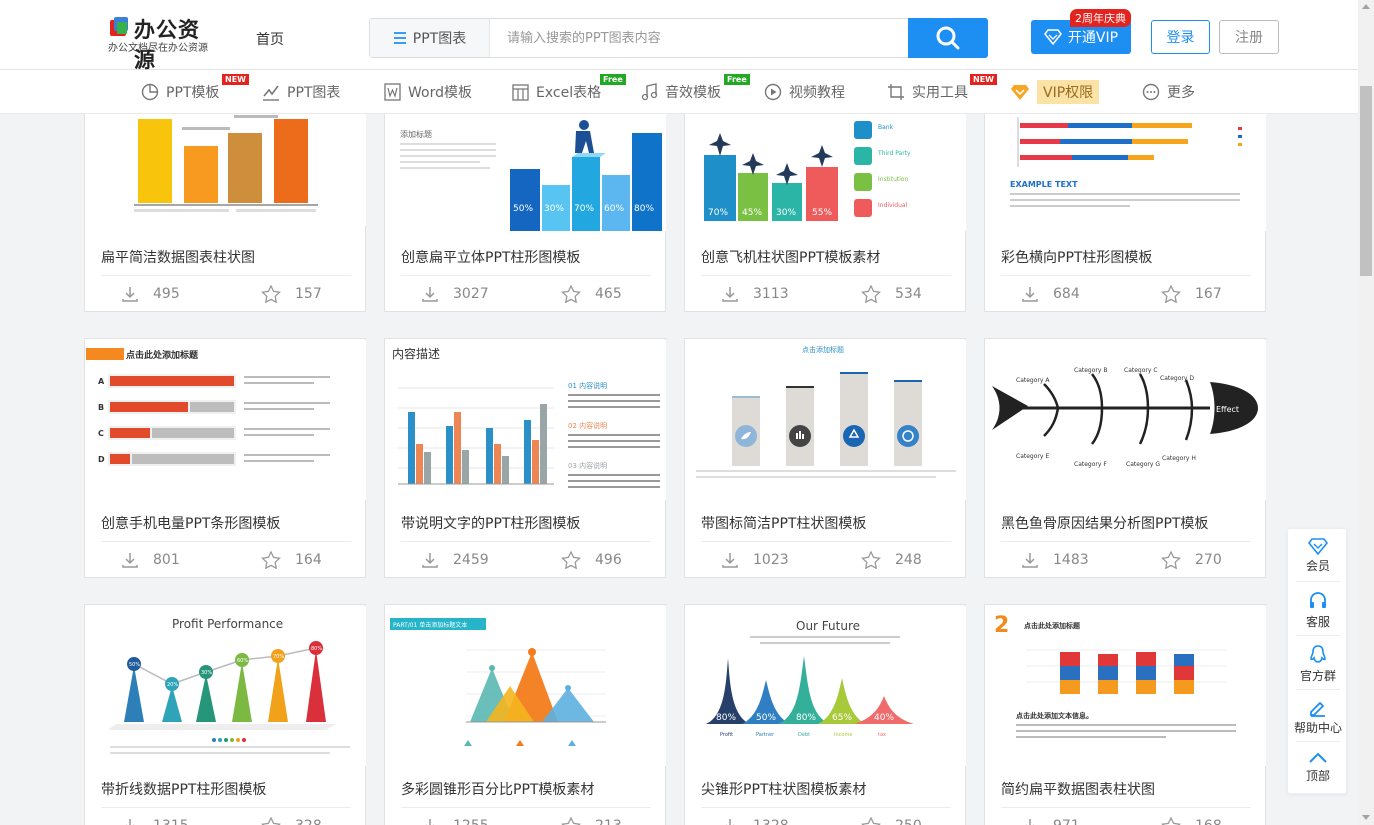  Describe the element at coordinates (430, 38) in the screenshot. I see `search-category-select: PPT图表` at that location.